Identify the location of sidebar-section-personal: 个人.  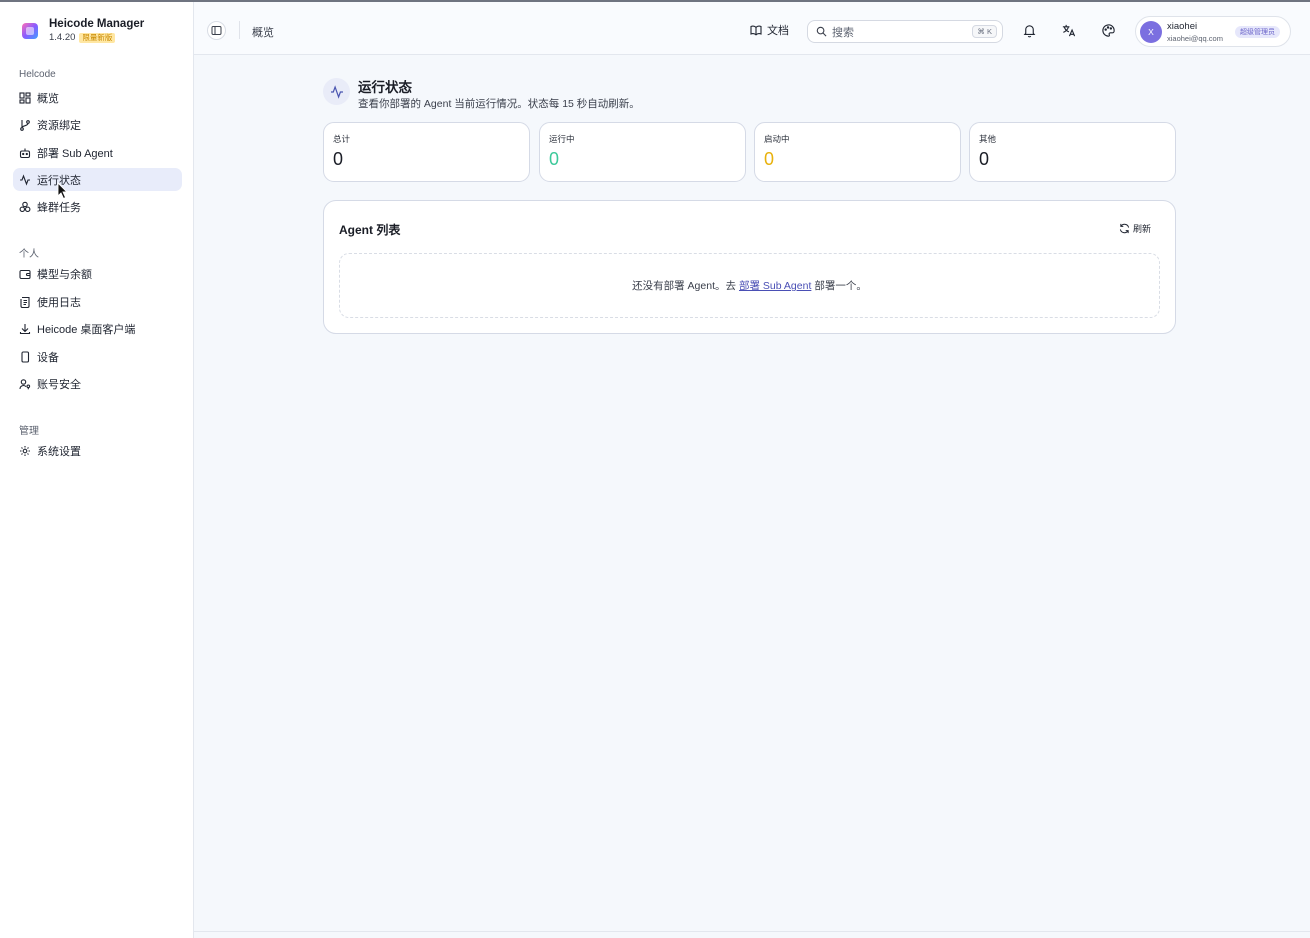
(29, 254).